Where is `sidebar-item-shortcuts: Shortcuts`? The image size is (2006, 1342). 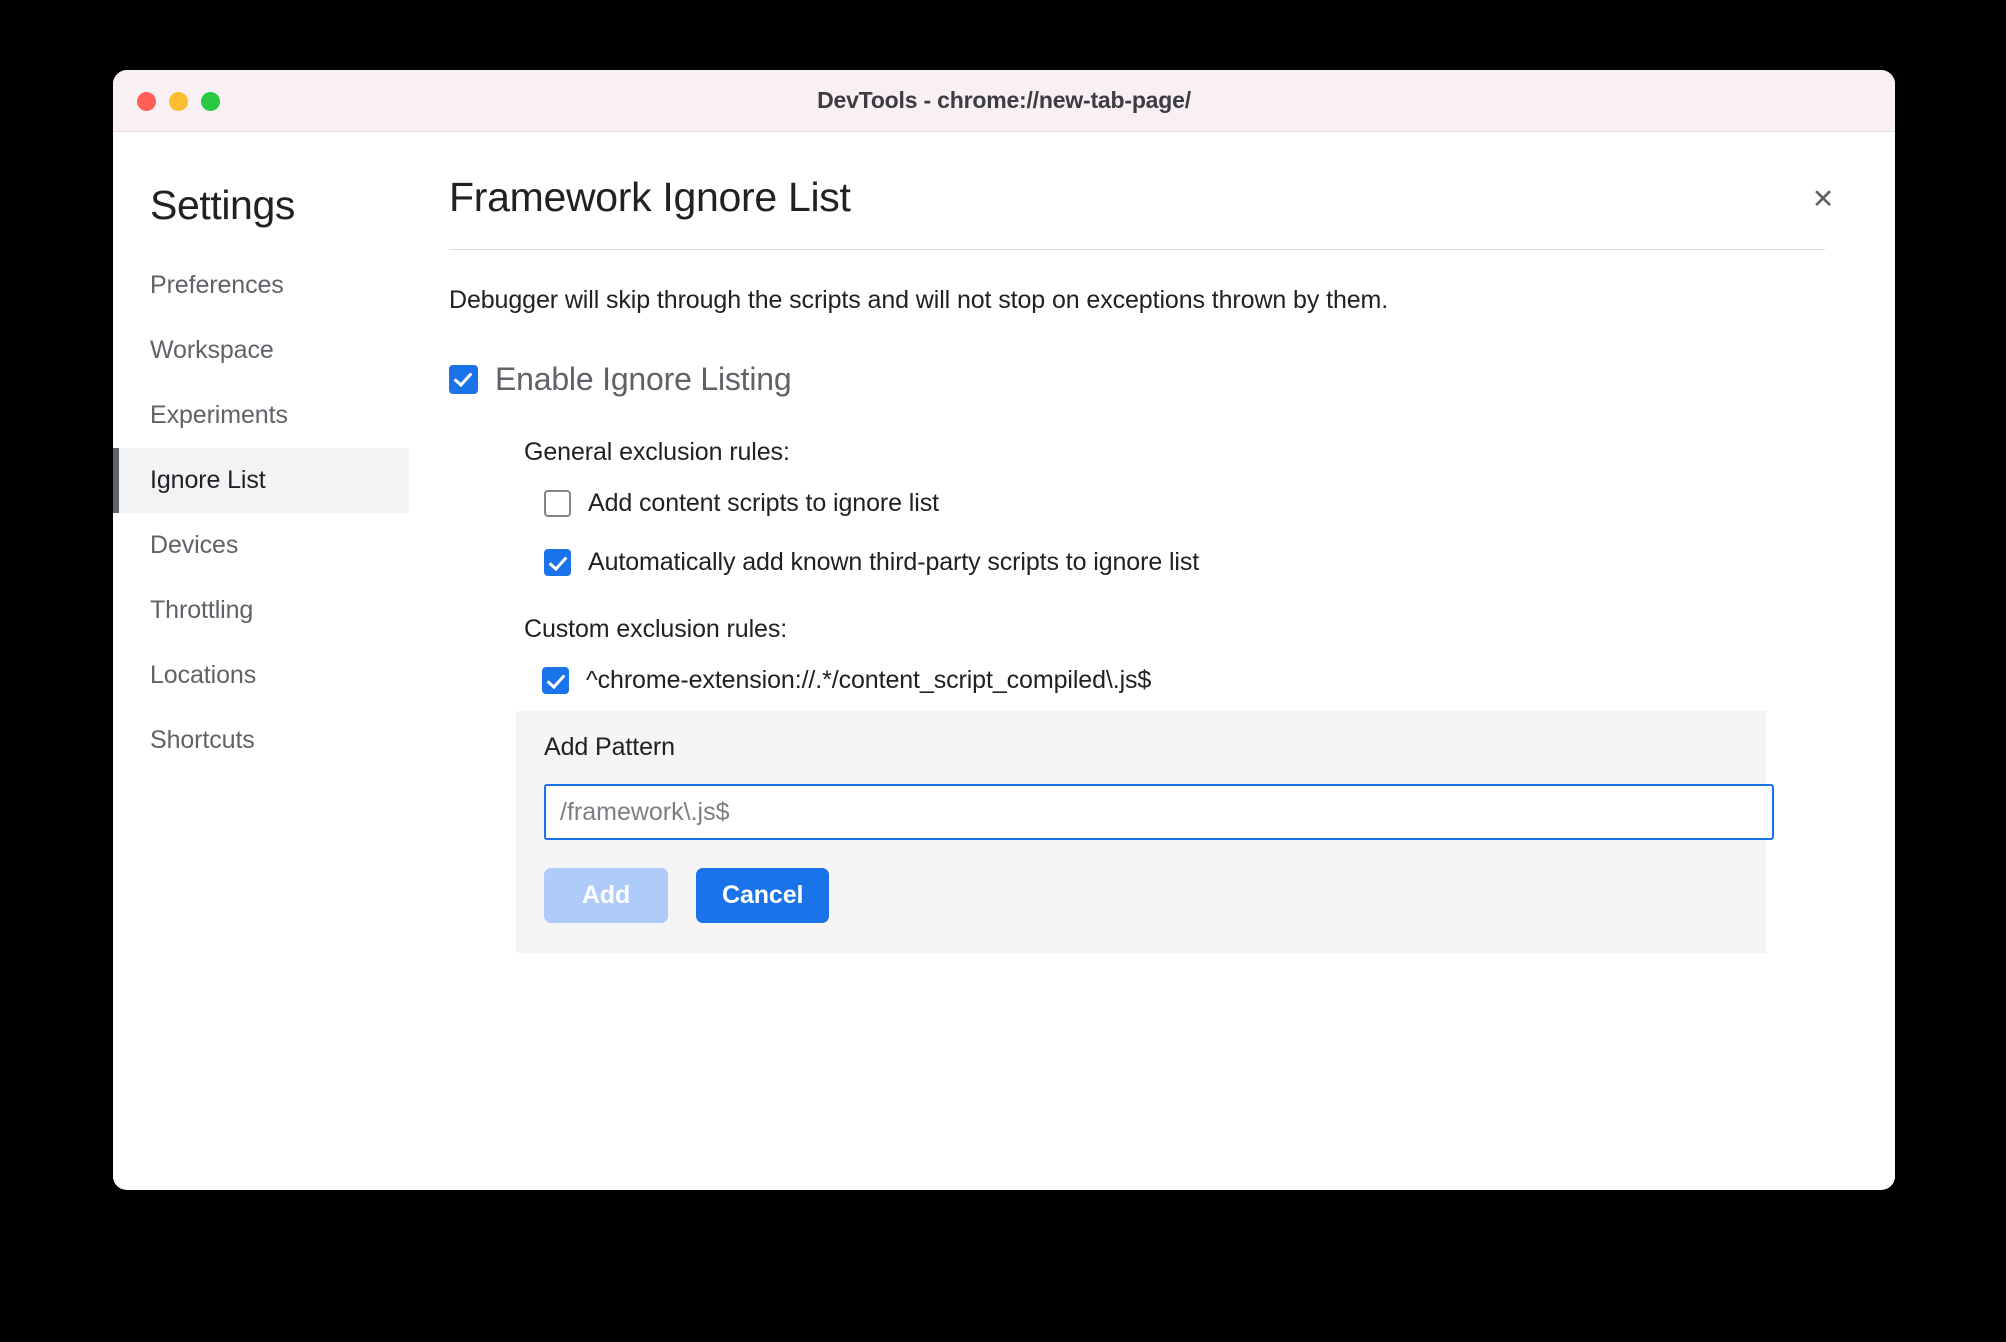
sidebar-item-shortcuts: Shortcuts is located at coordinates (261, 740).